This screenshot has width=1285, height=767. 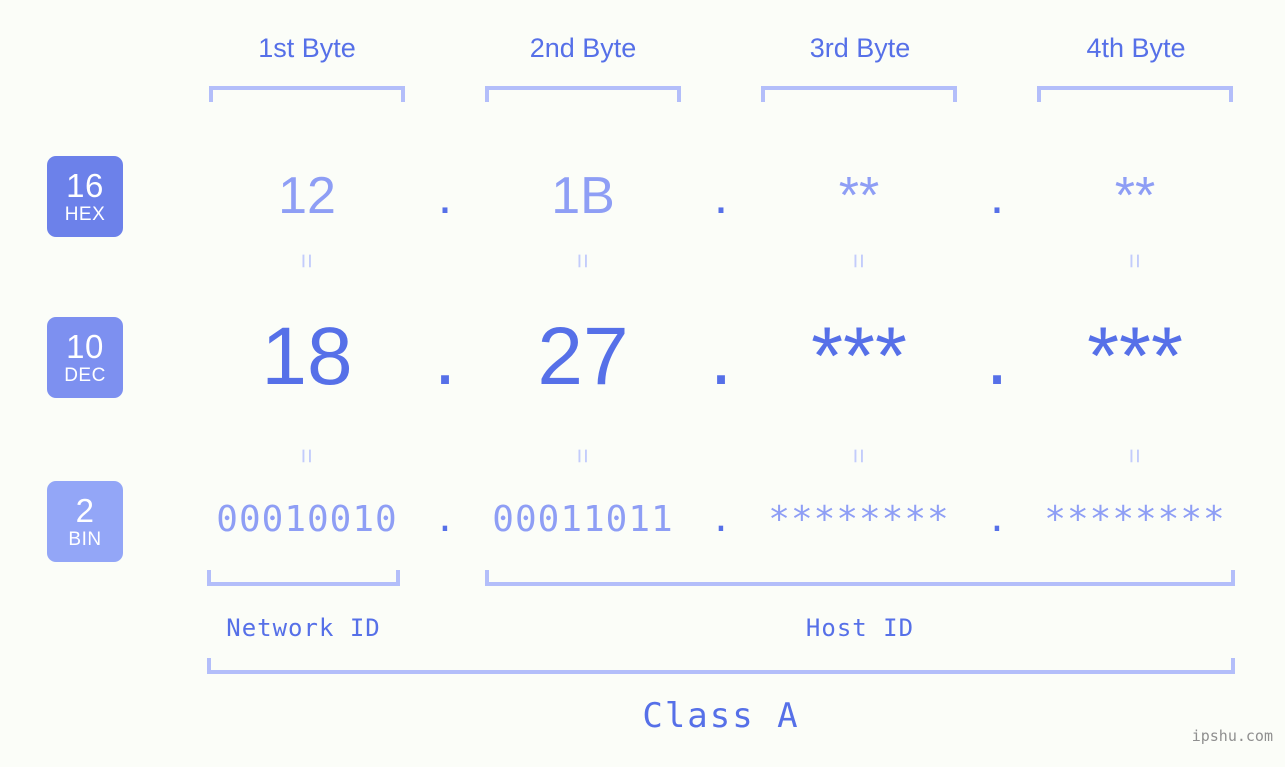 I want to click on bin-byte-4: ********, so click(x=1135, y=519).